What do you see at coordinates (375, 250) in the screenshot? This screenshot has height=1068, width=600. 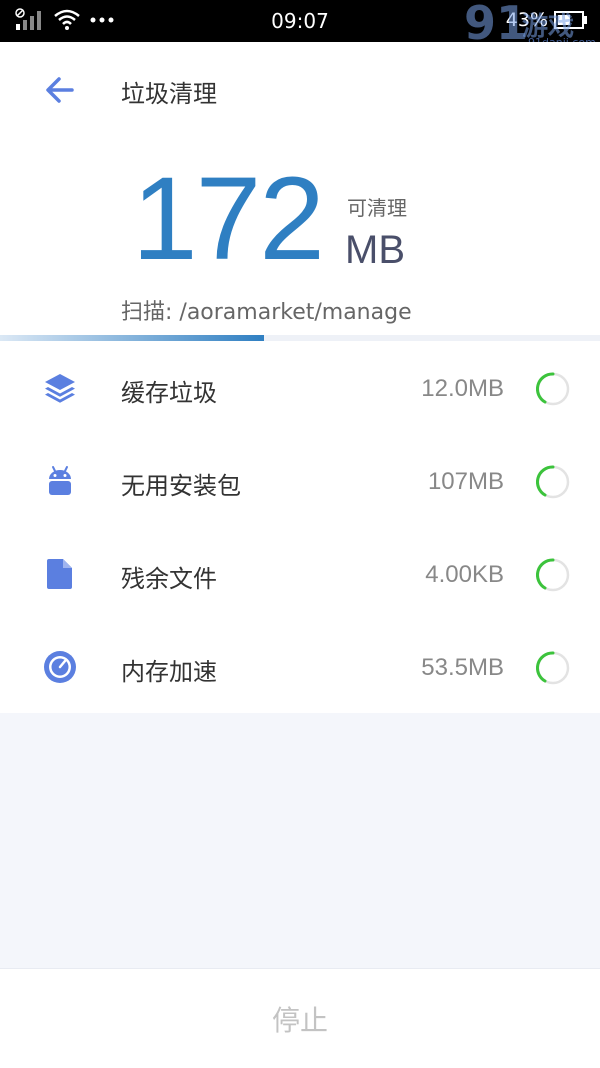 I see `cleanable-unit: MB` at bounding box center [375, 250].